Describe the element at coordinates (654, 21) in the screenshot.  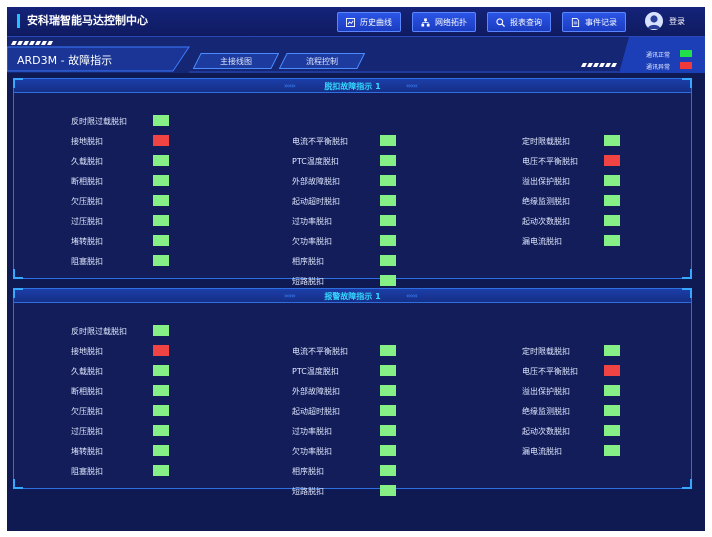
I see `user-avatar-icon` at that location.